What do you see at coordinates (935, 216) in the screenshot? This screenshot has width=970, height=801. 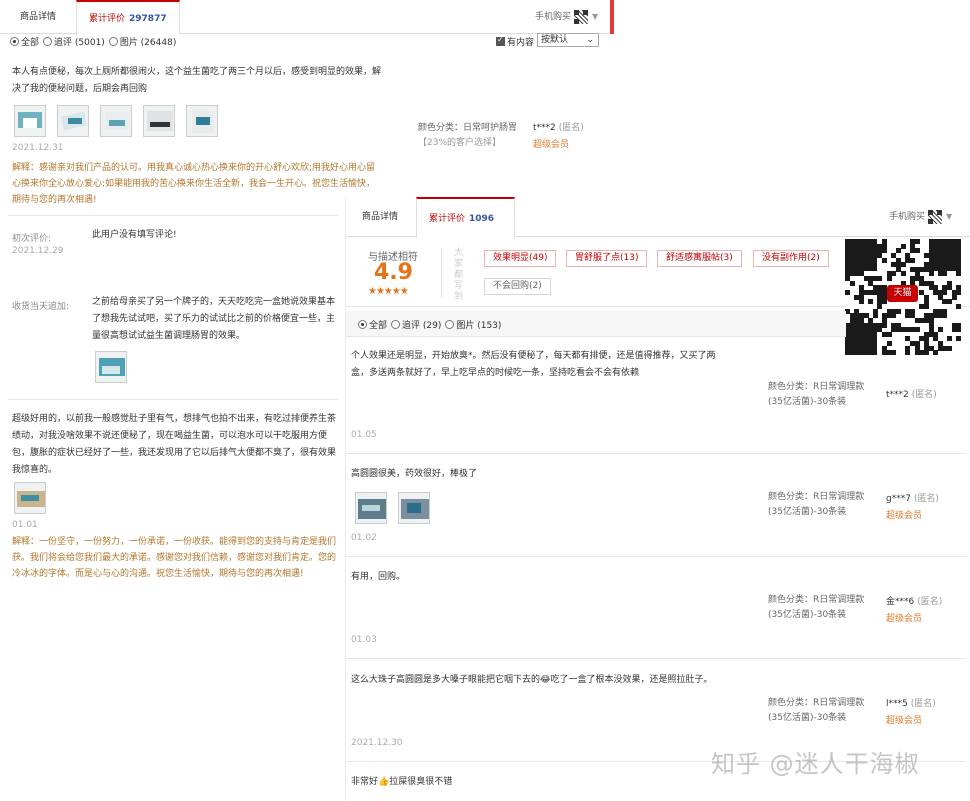 I see `qr-code-icon` at bounding box center [935, 216].